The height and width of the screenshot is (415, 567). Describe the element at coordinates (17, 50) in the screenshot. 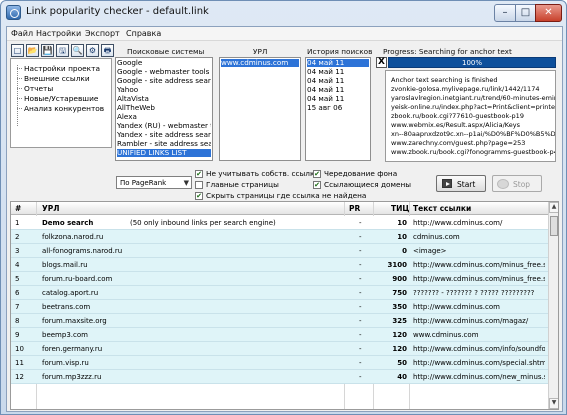

I see `new-icon: □` at that location.